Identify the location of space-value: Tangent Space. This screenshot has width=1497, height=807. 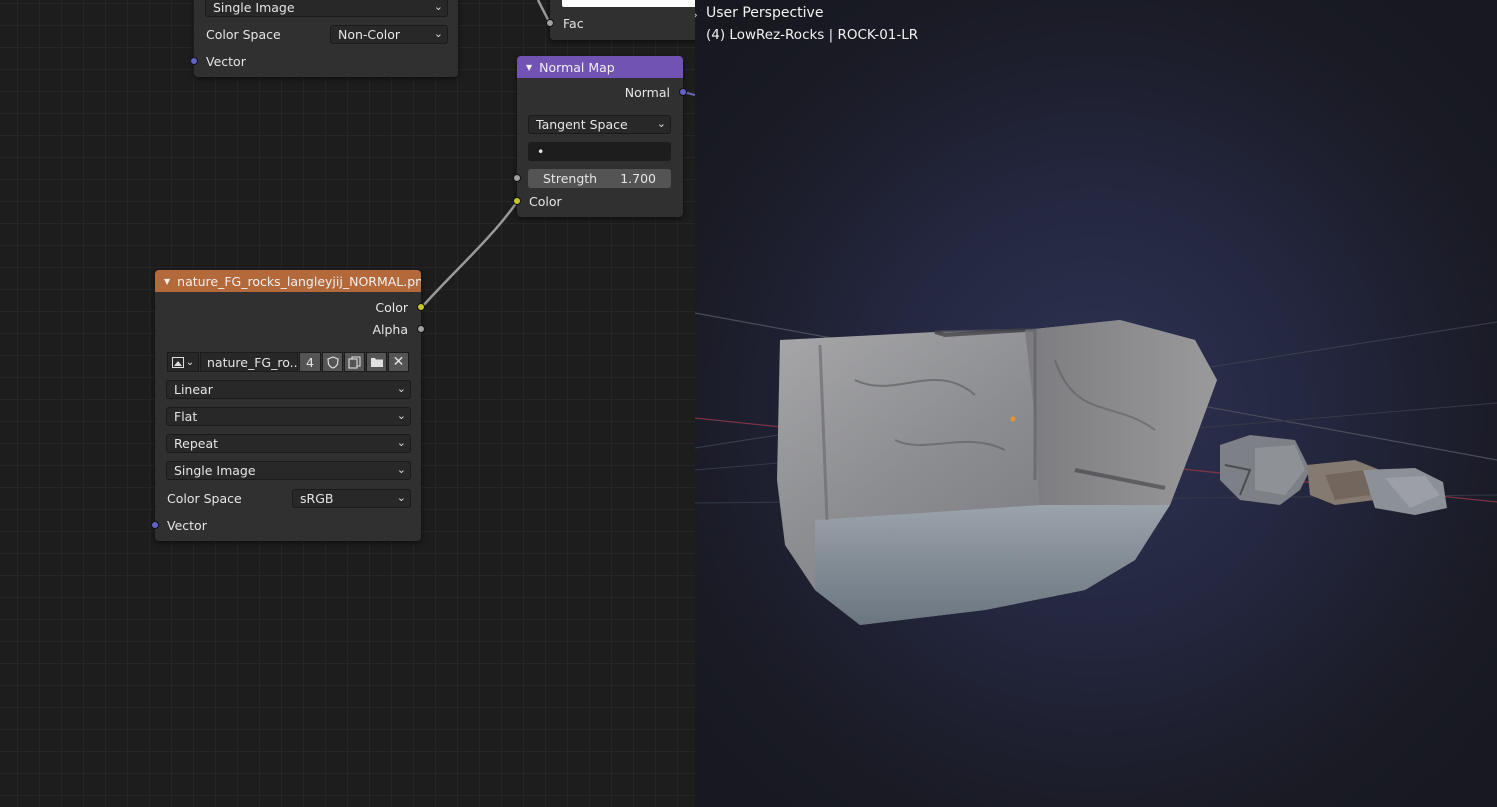
(582, 124).